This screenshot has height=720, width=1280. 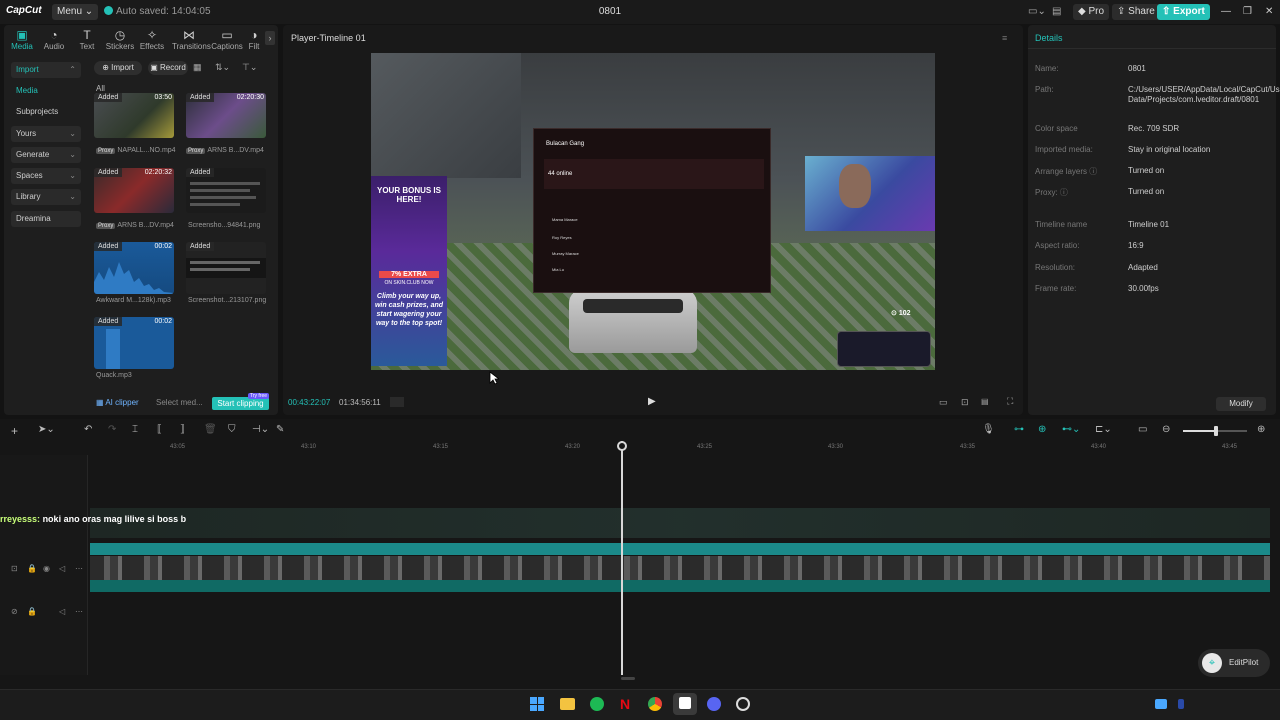 I want to click on tab-effects: ✧ Effects, so click(x=152, y=39).